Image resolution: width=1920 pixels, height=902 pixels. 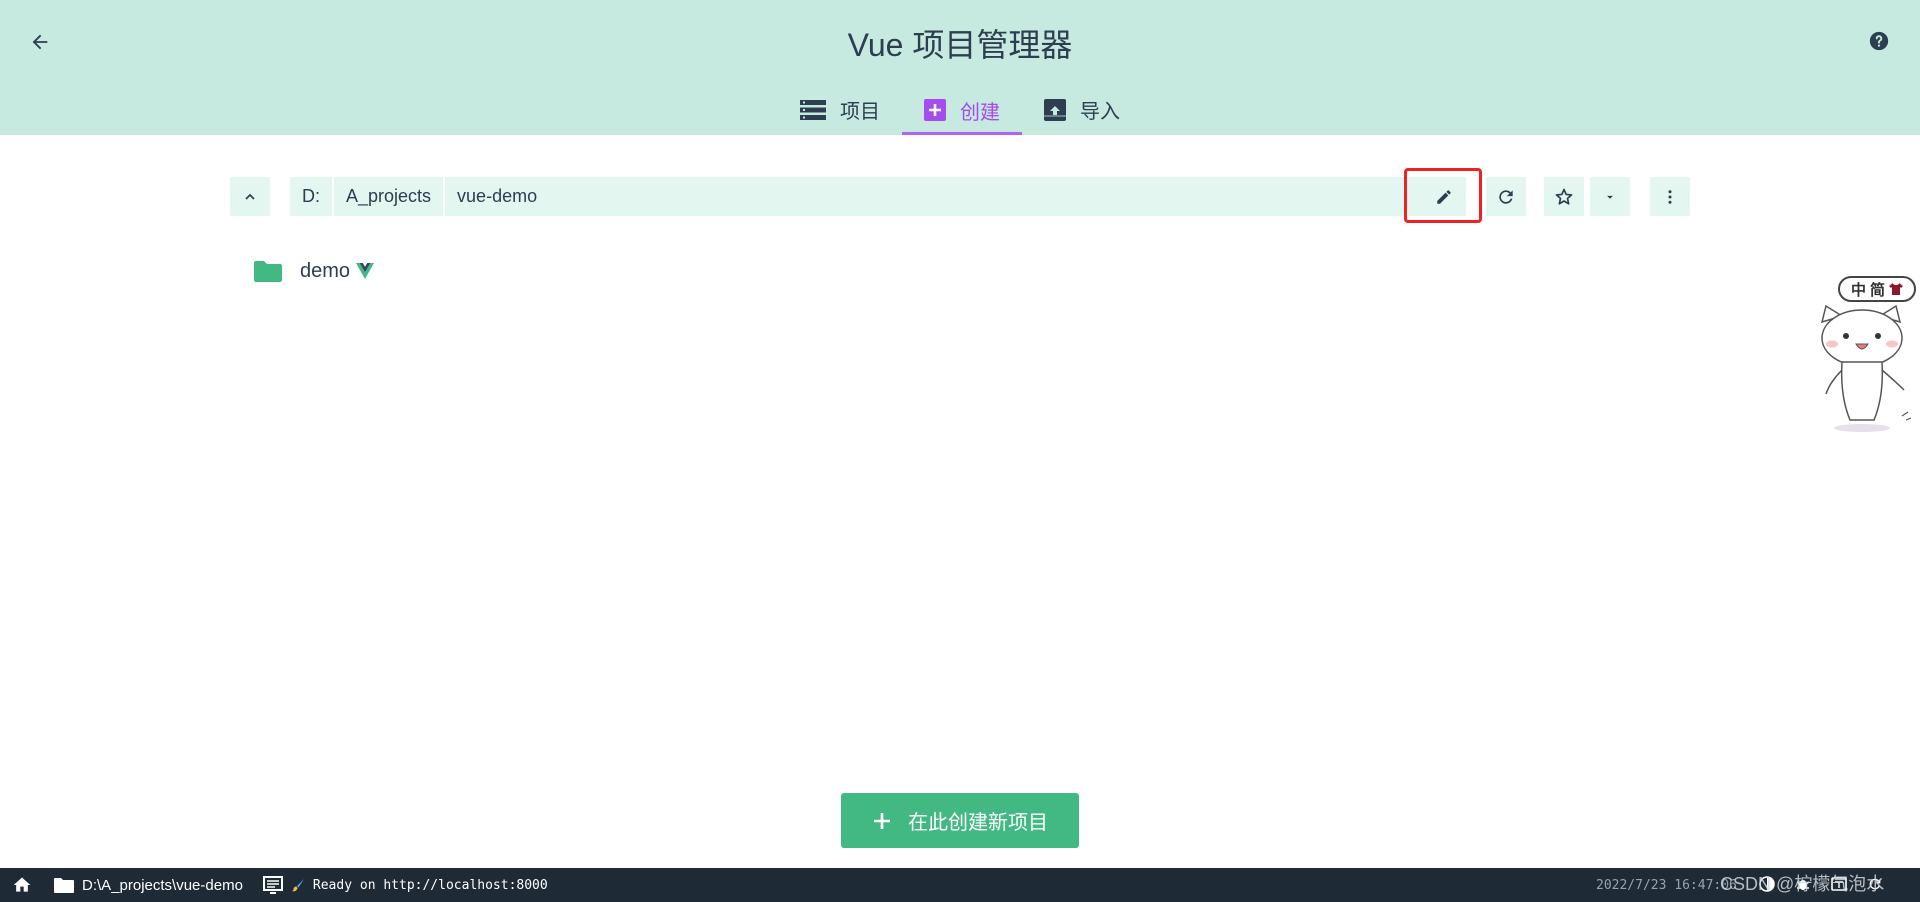 What do you see at coordinates (312, 196) in the screenshot?
I see `path-segment-drive: D:` at bounding box center [312, 196].